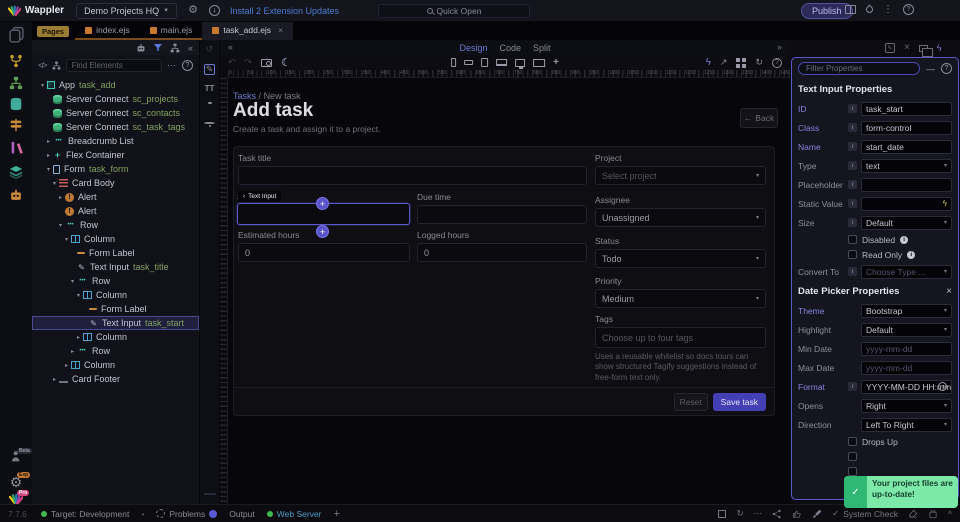 The height and width of the screenshot is (522, 960). What do you see at coordinates (115, 281) in the screenshot?
I see `tree-item-row: ▾ ••• Row` at bounding box center [115, 281].